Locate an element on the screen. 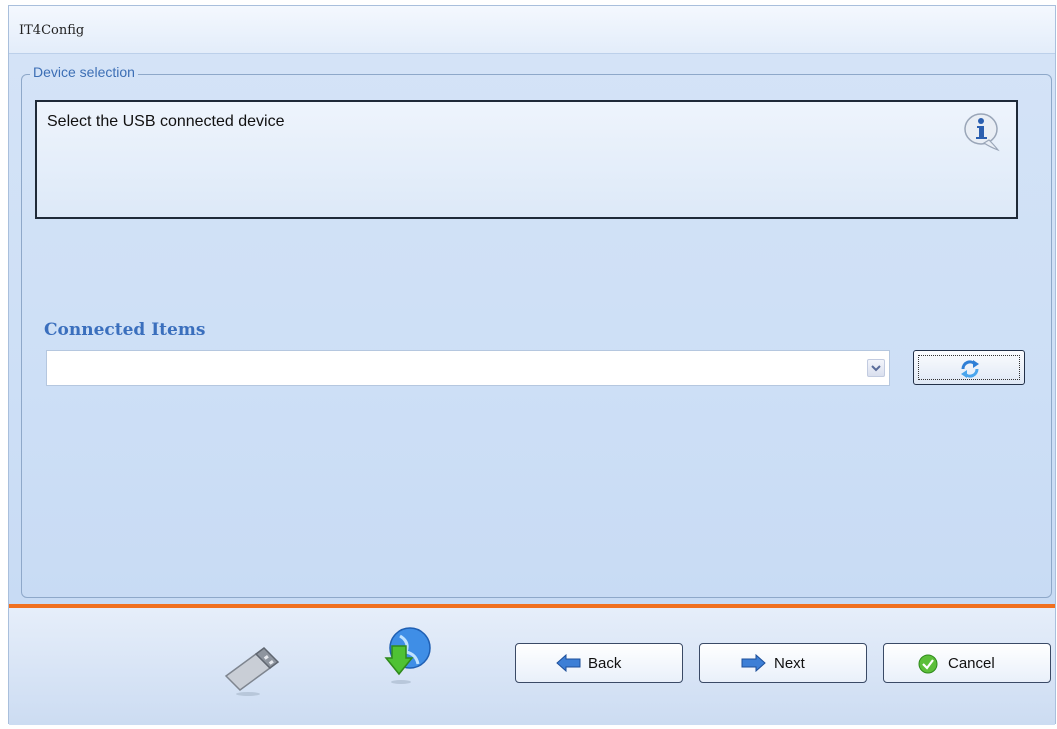  cancel-button: Cancel is located at coordinates (967, 663).